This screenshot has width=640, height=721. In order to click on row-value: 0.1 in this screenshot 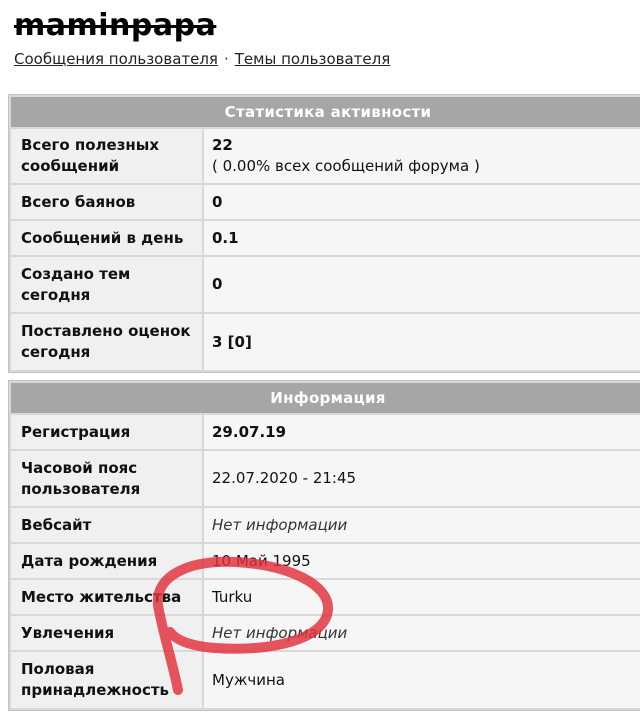, I will do `click(422, 238)`.